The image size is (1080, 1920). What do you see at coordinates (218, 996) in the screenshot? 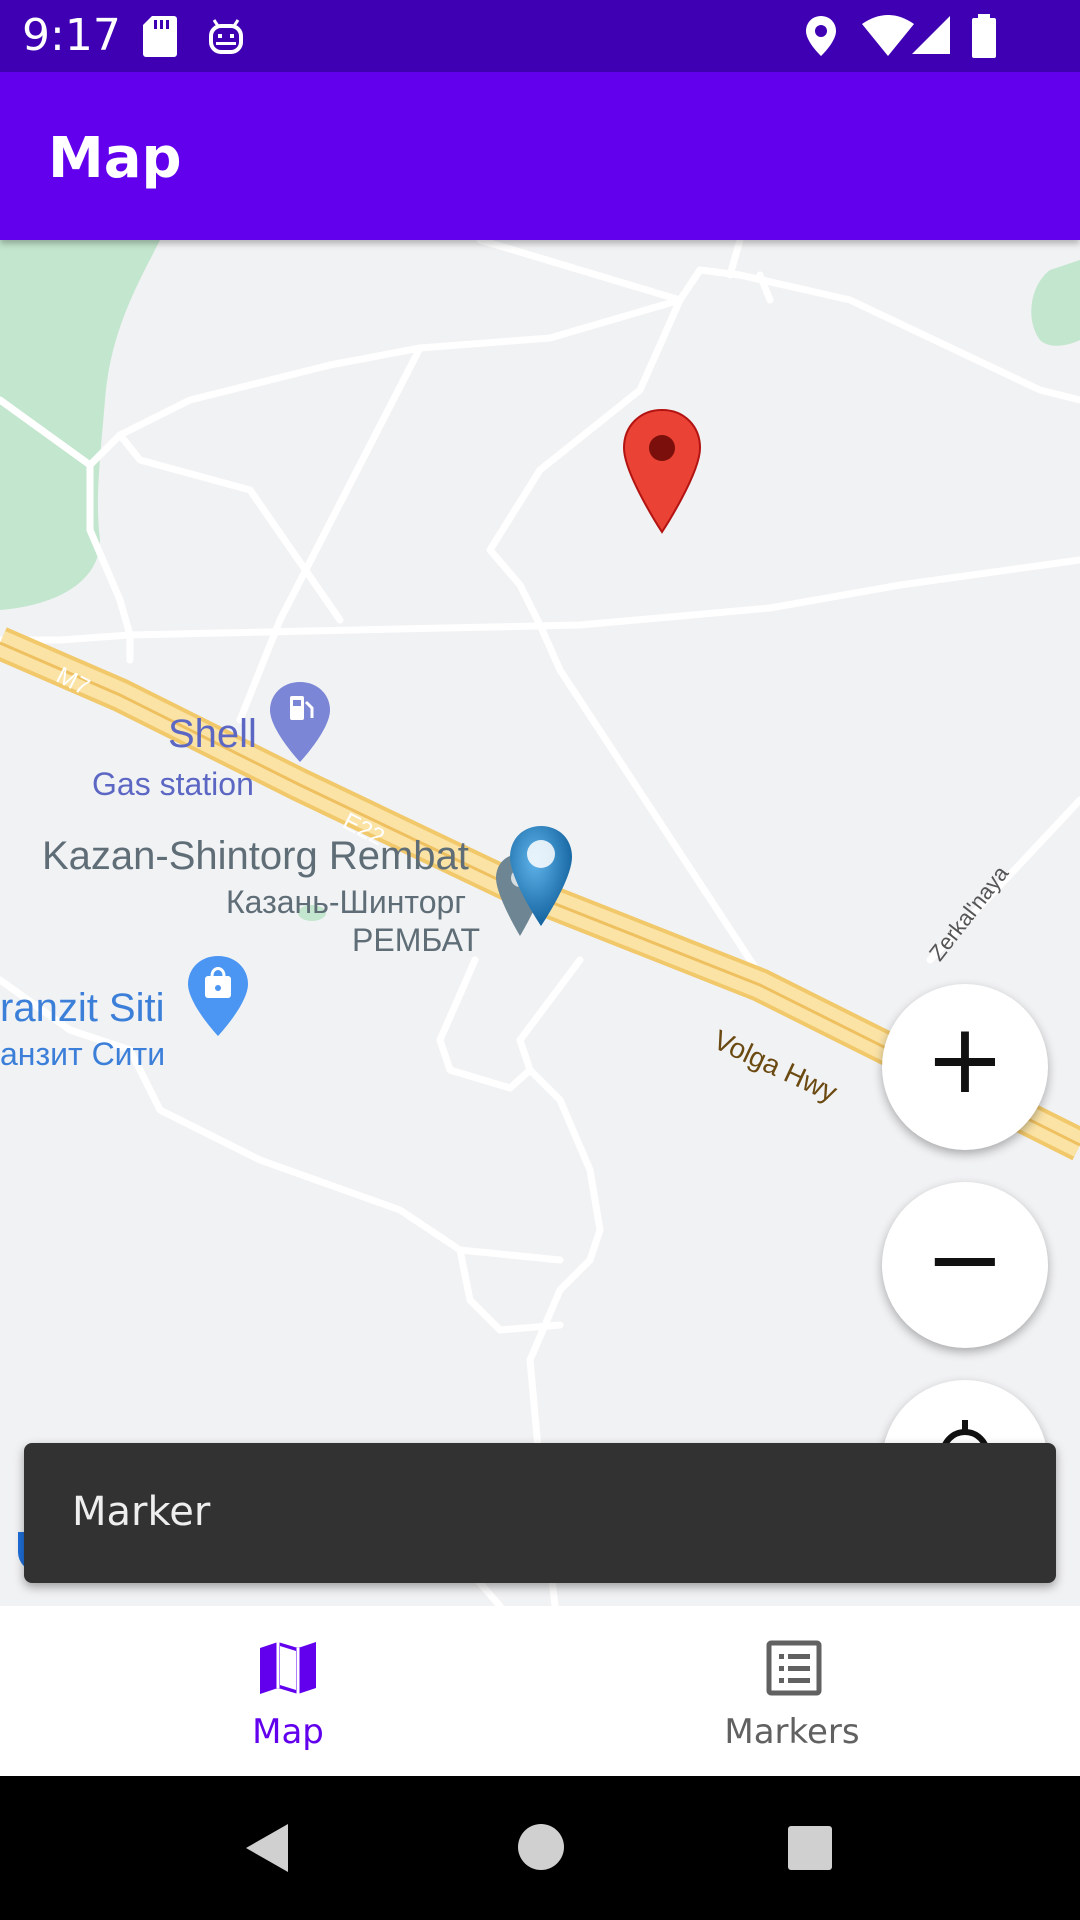
I see `shopping-poi-icon` at bounding box center [218, 996].